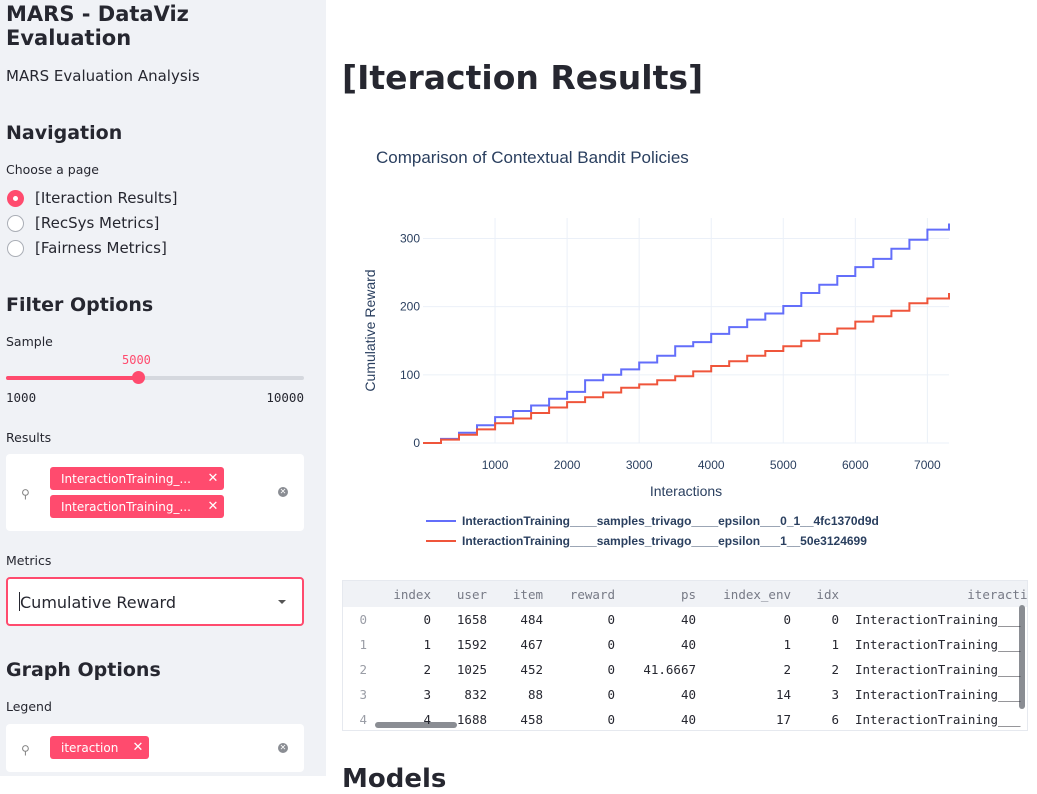 This screenshot has width=1037, height=794. Describe the element at coordinates (21, 397) in the screenshot. I see `sample-slider-min: 1000` at that location.